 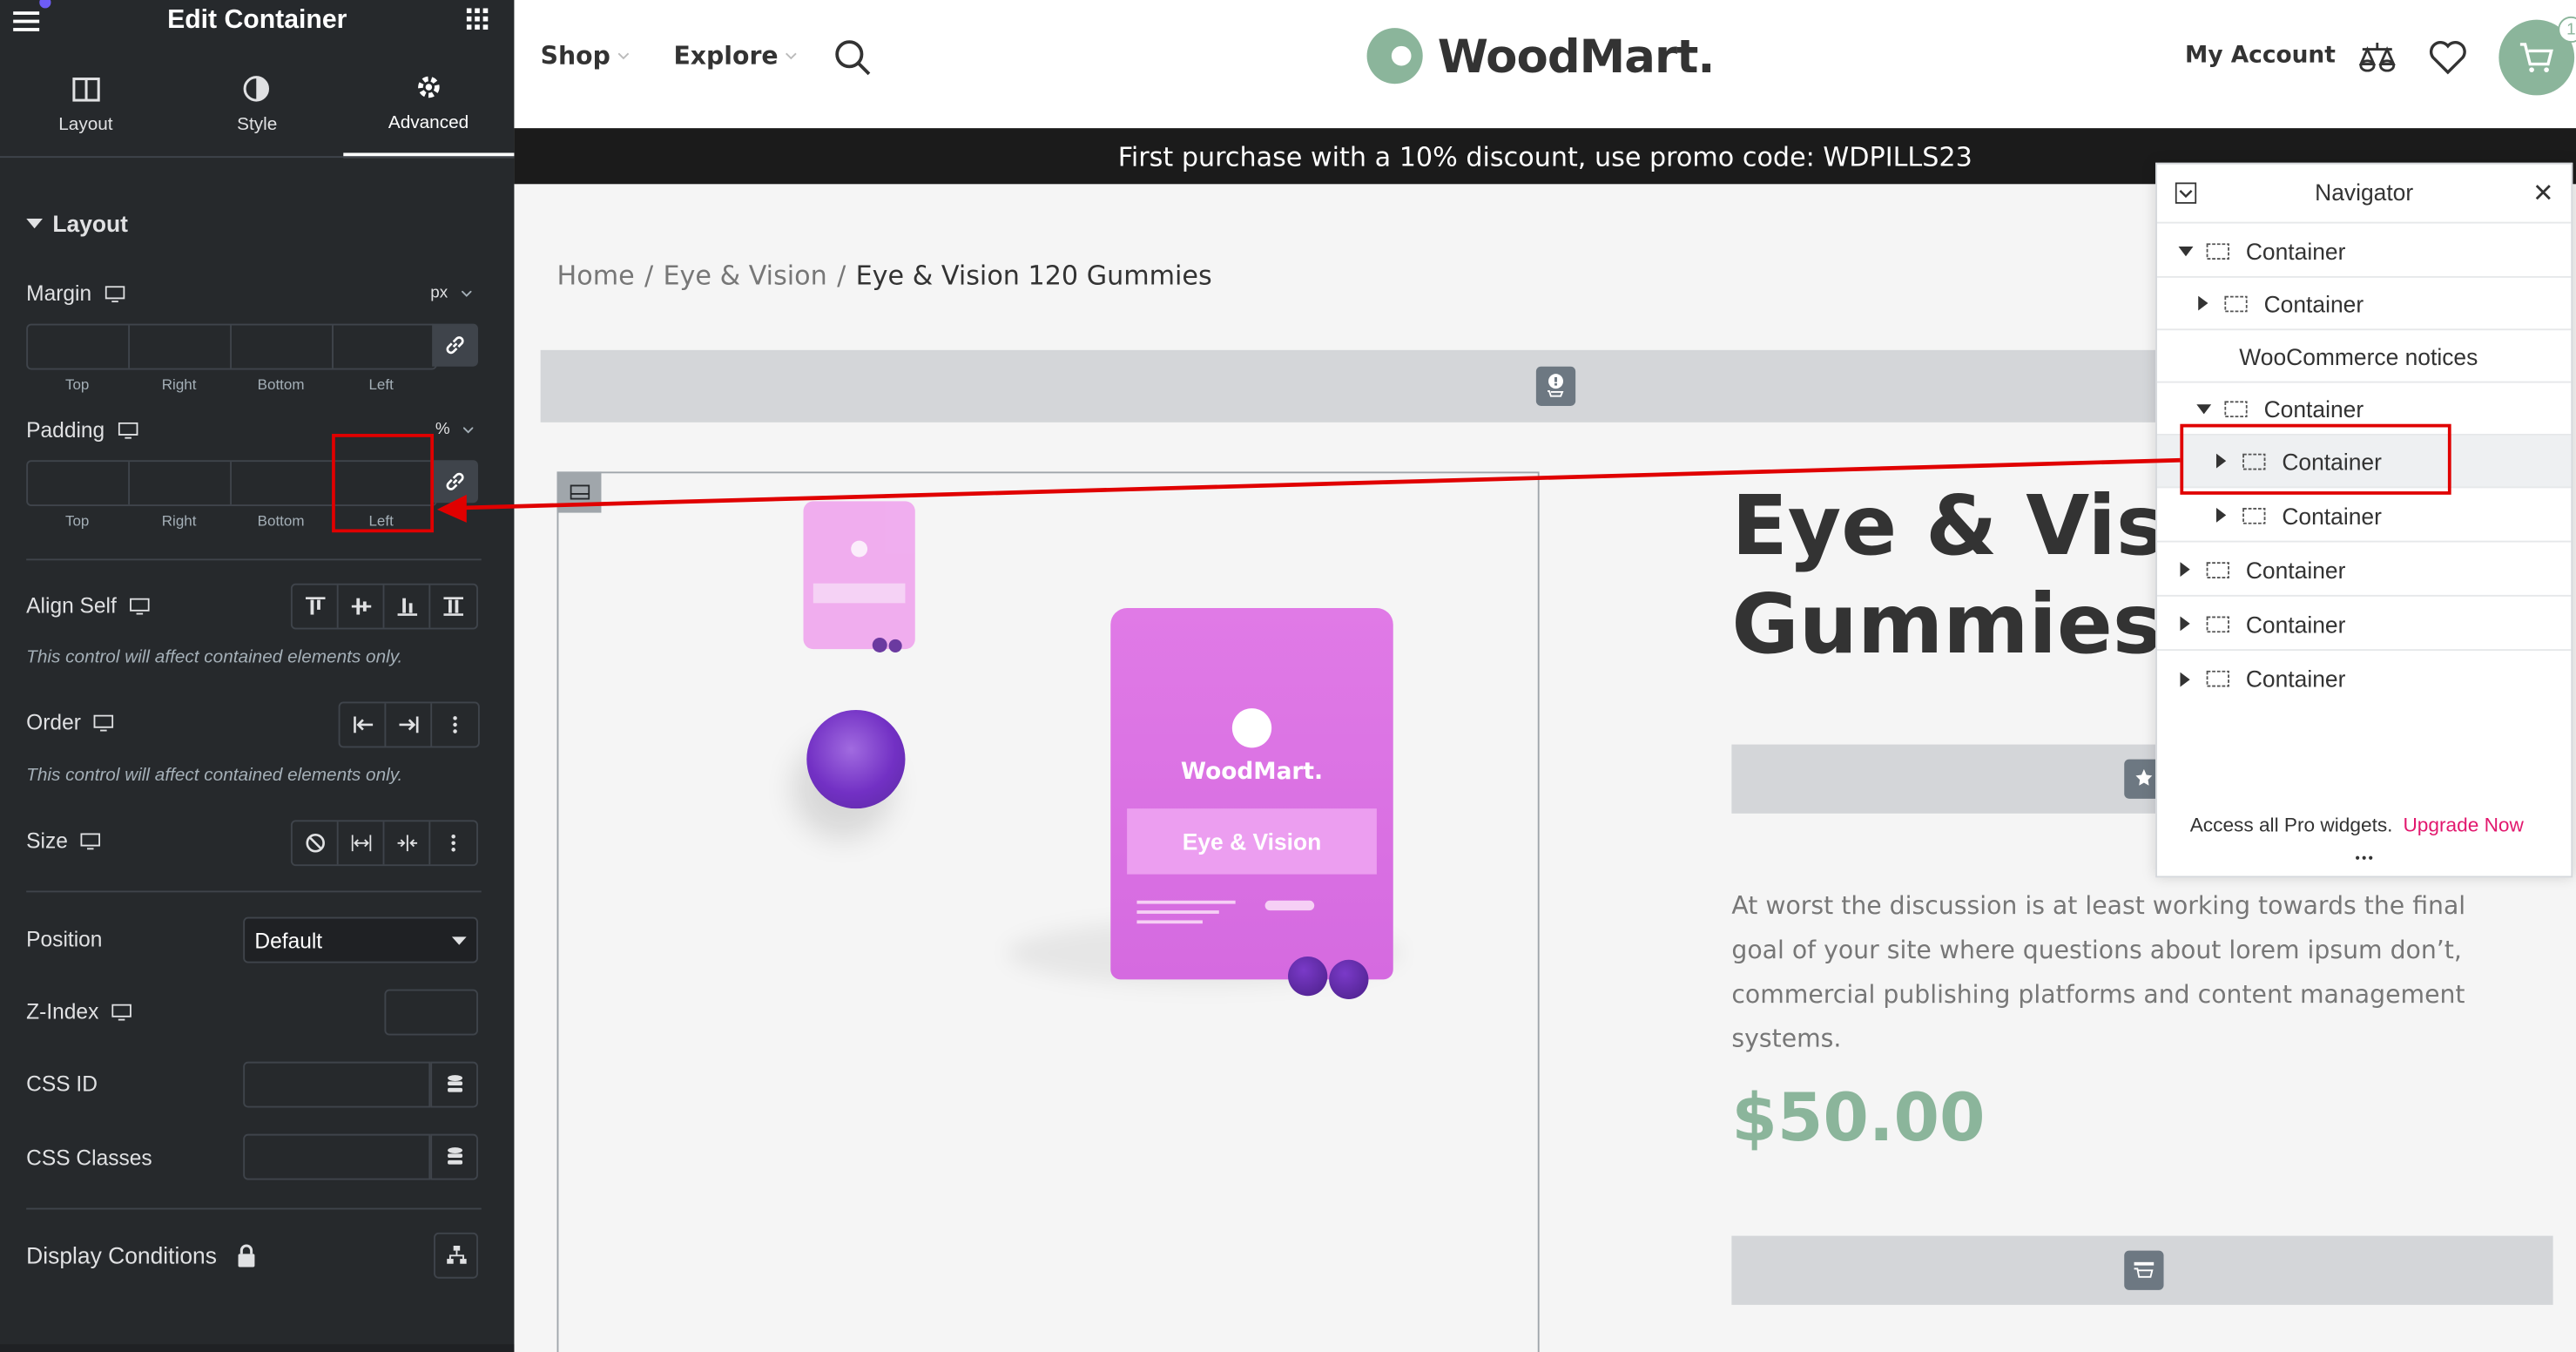 I want to click on annotation-arrow, so click(x=1308, y=490).